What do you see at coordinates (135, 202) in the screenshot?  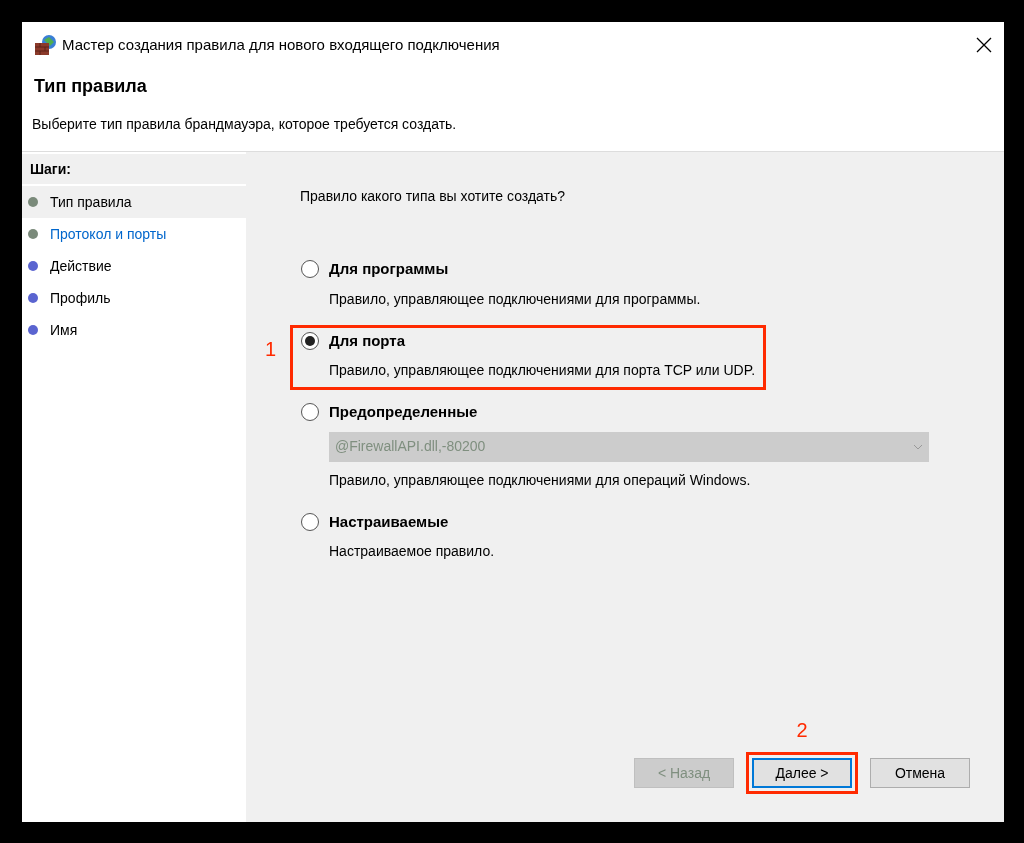 I see `step-item: Тип правила` at bounding box center [135, 202].